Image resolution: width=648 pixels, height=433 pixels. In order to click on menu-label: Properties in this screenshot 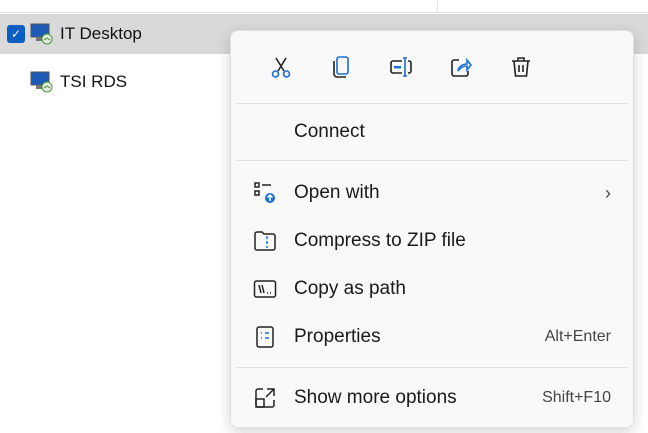, I will do `click(337, 336)`.